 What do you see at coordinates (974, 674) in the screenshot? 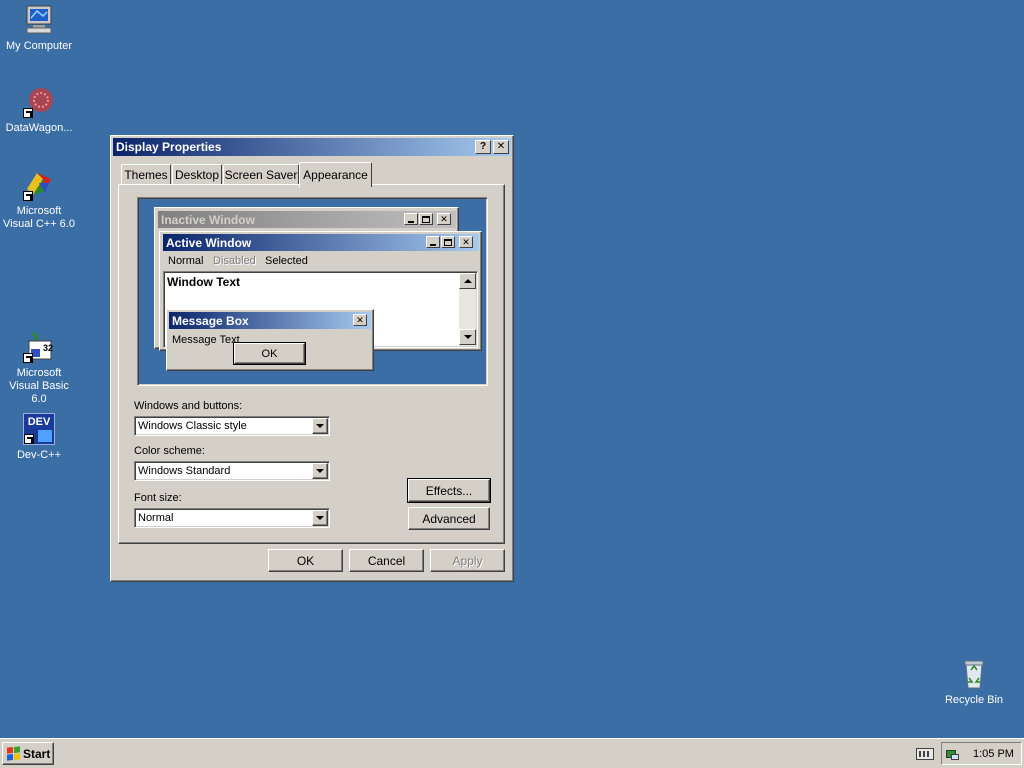
I see `recycle-bin-icon` at bounding box center [974, 674].